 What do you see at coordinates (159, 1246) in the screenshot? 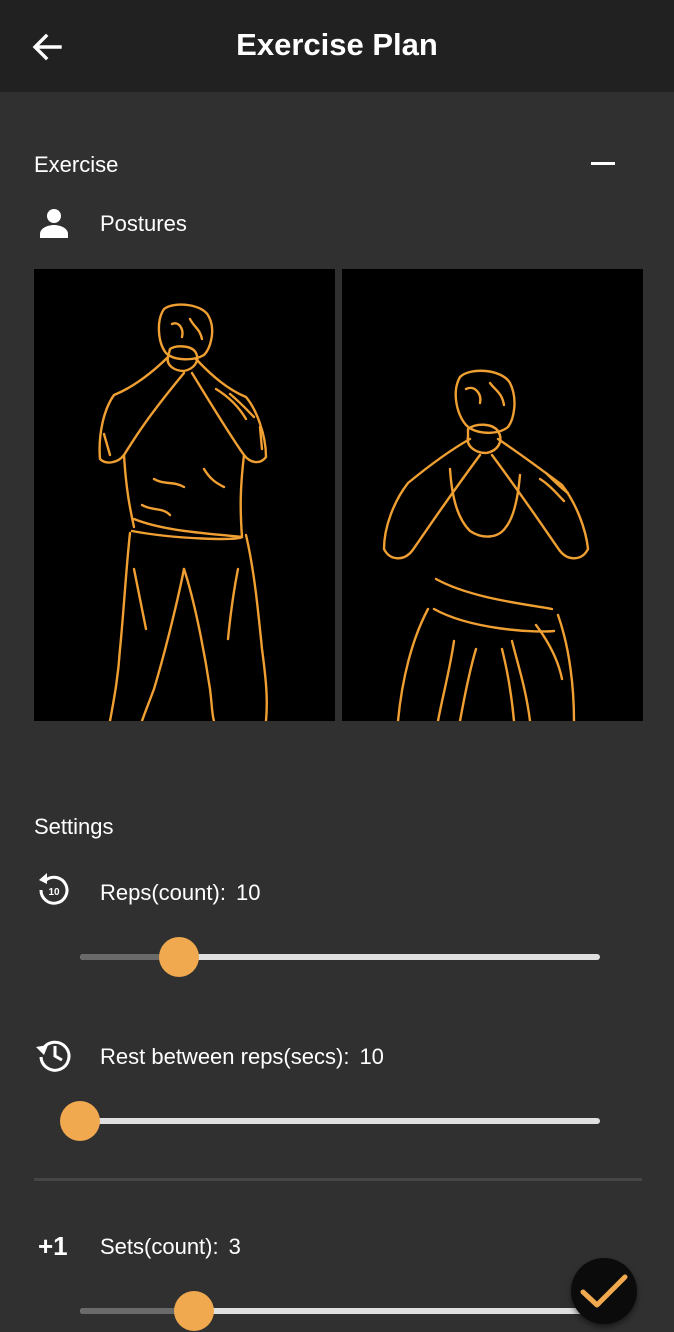
I see `sets-label-text: Sets(count):` at bounding box center [159, 1246].